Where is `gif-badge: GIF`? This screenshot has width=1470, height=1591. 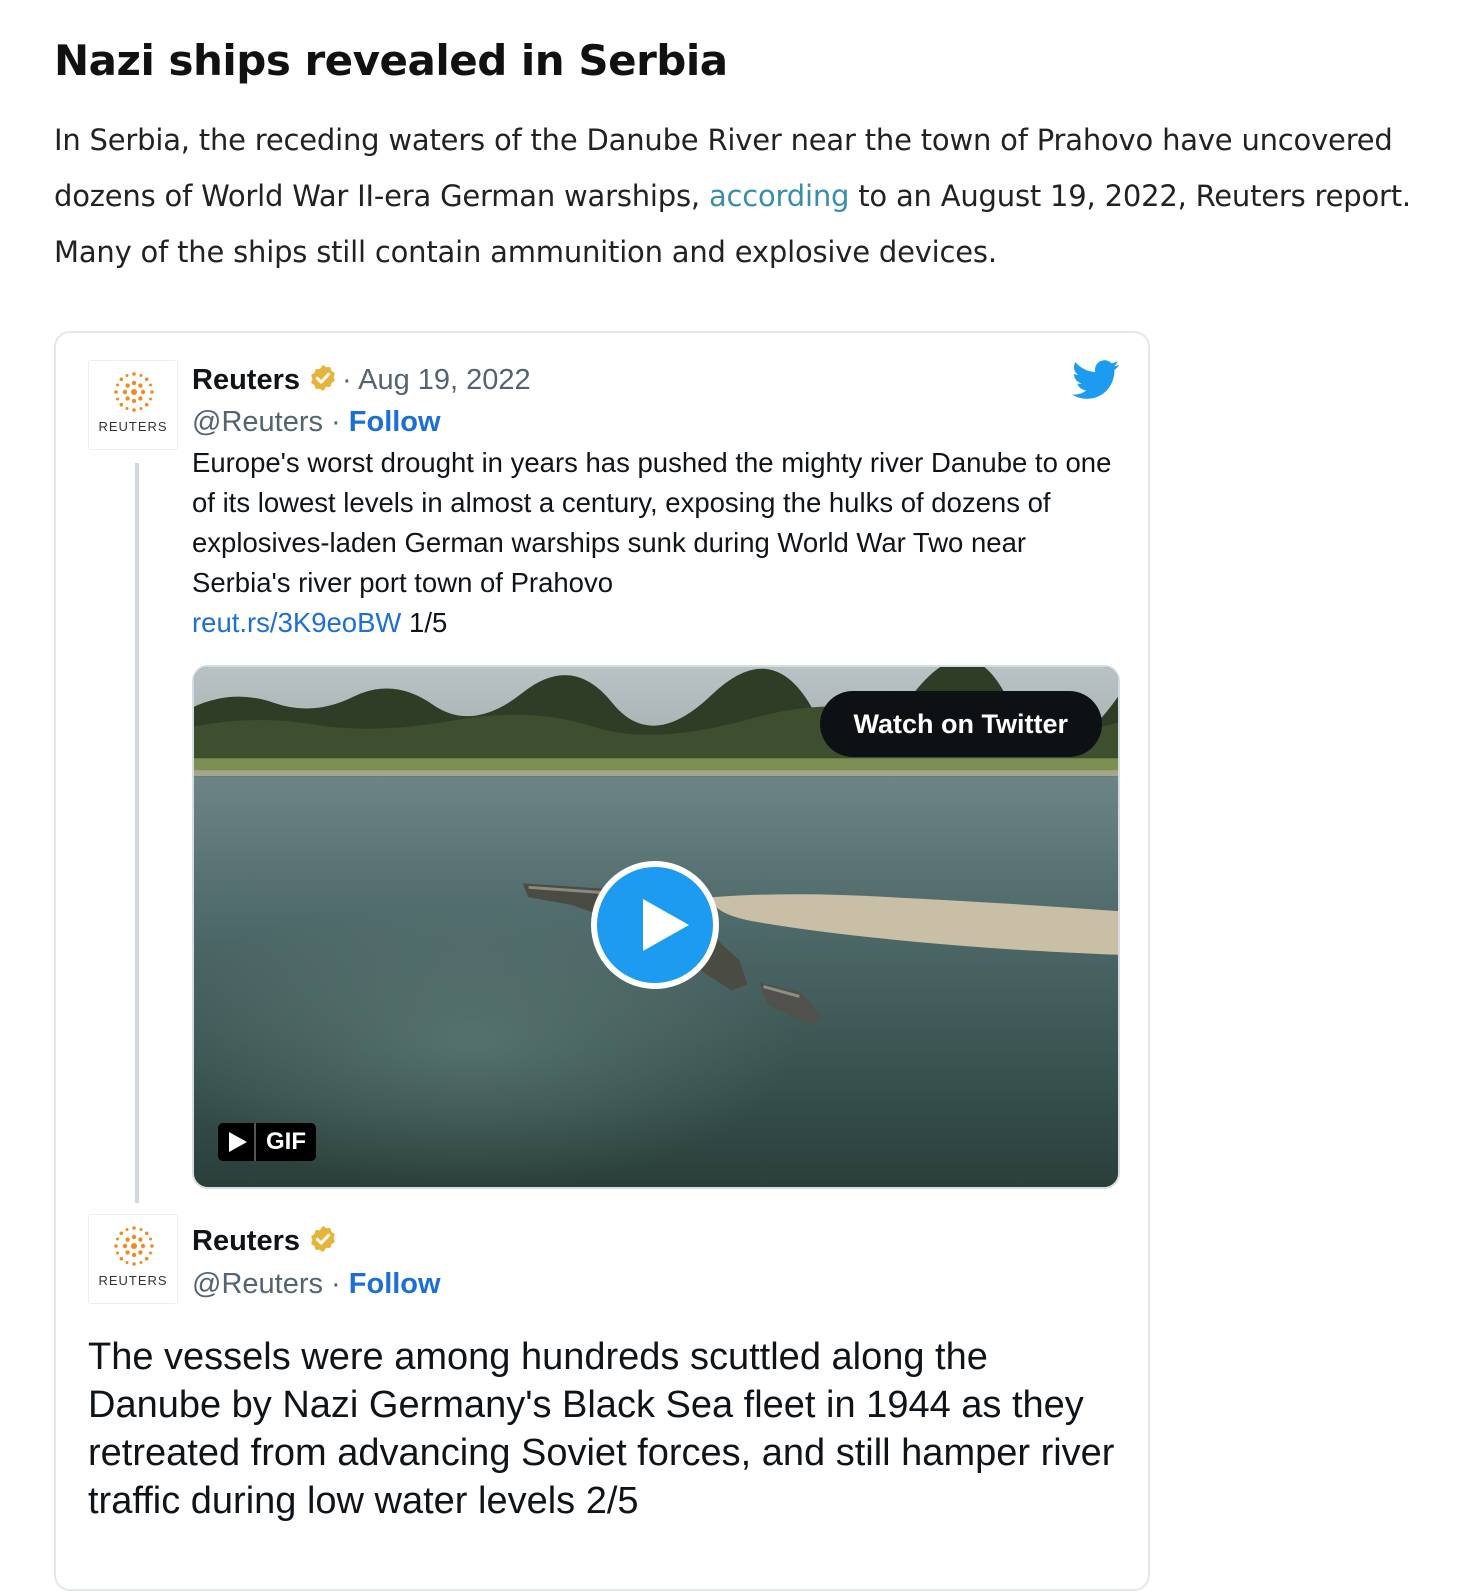 gif-badge: GIF is located at coordinates (267, 1142).